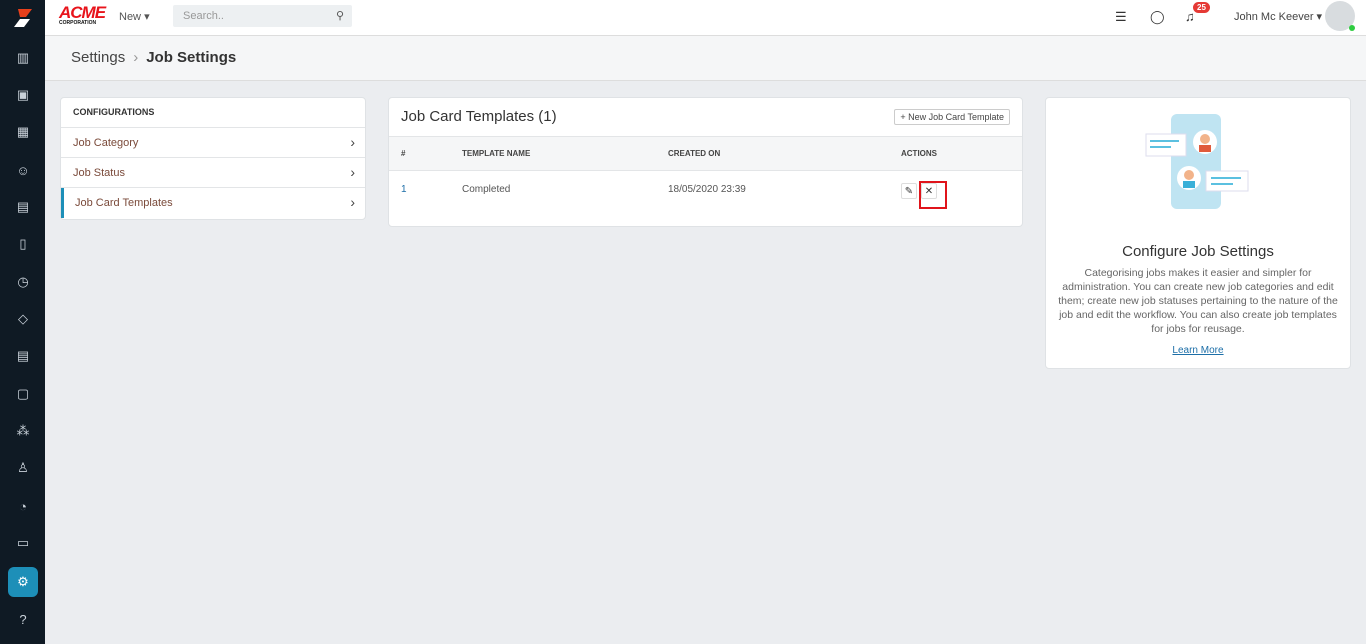  I want to click on acme-logo: ACME CORPORATION, so click(82, 15).